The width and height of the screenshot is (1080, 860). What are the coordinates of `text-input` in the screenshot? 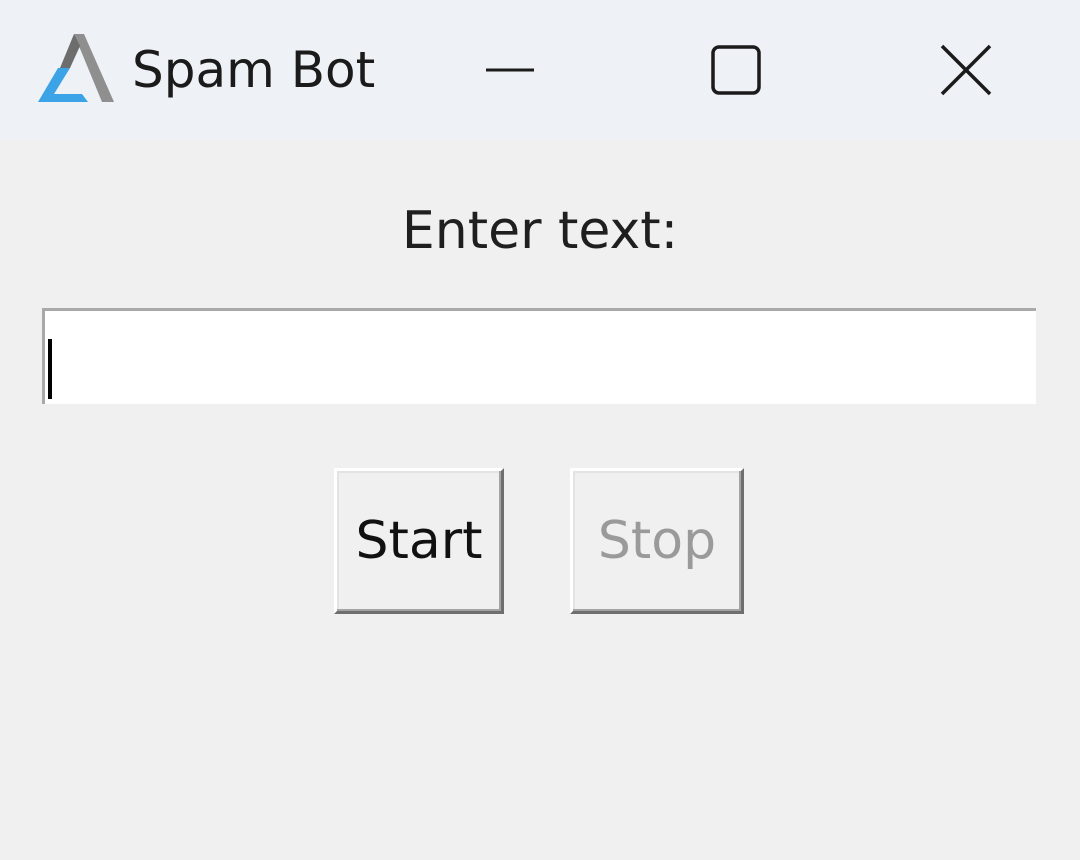 It's located at (540, 357).